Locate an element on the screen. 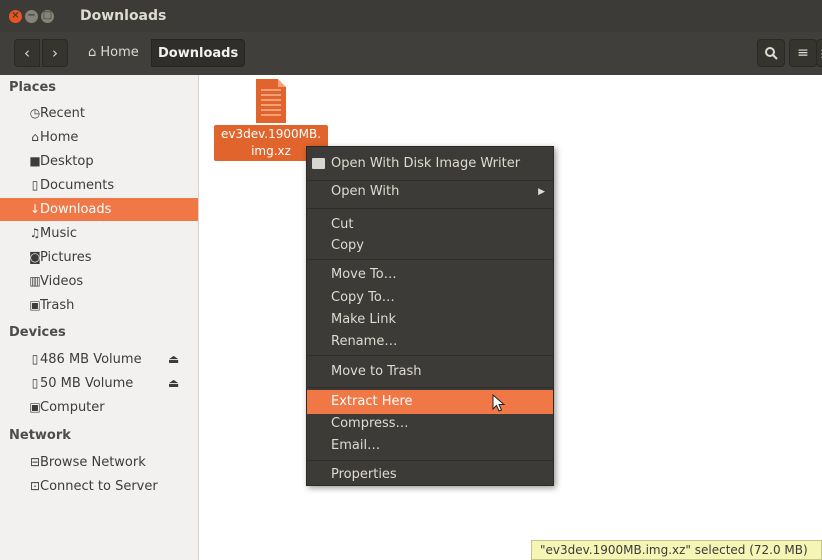 The image size is (822, 560). grid-view-button: ⋮⋮ is located at coordinates (819, 53).